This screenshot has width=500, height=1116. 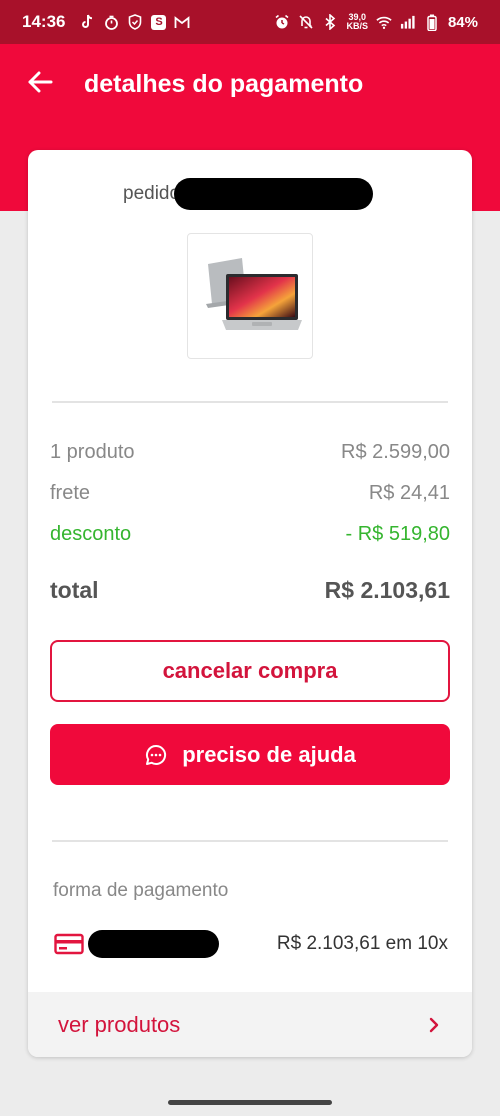 What do you see at coordinates (408, 22) in the screenshot?
I see `signal-icon` at bounding box center [408, 22].